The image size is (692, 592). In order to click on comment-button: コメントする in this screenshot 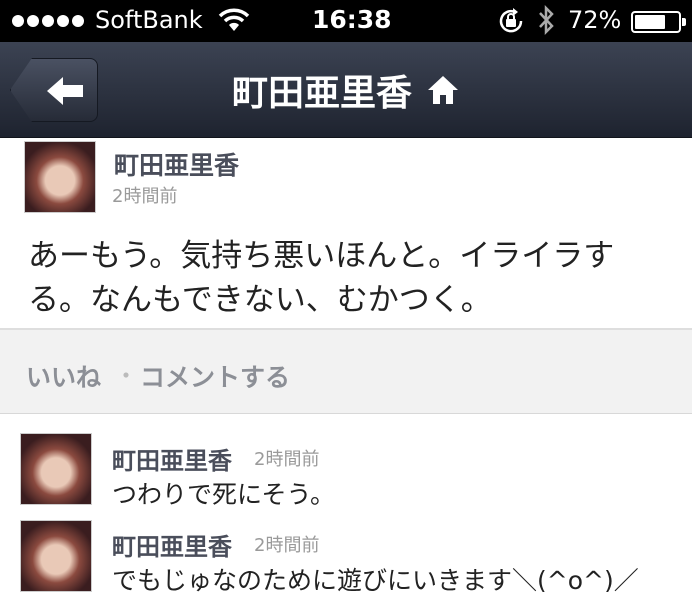, I will do `click(215, 376)`.